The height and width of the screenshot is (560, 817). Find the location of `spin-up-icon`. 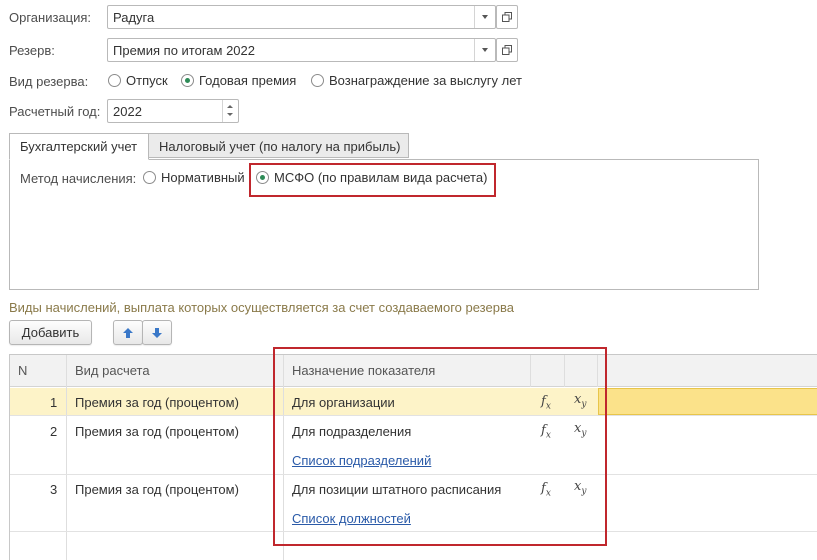

spin-up-icon is located at coordinates (230, 106).